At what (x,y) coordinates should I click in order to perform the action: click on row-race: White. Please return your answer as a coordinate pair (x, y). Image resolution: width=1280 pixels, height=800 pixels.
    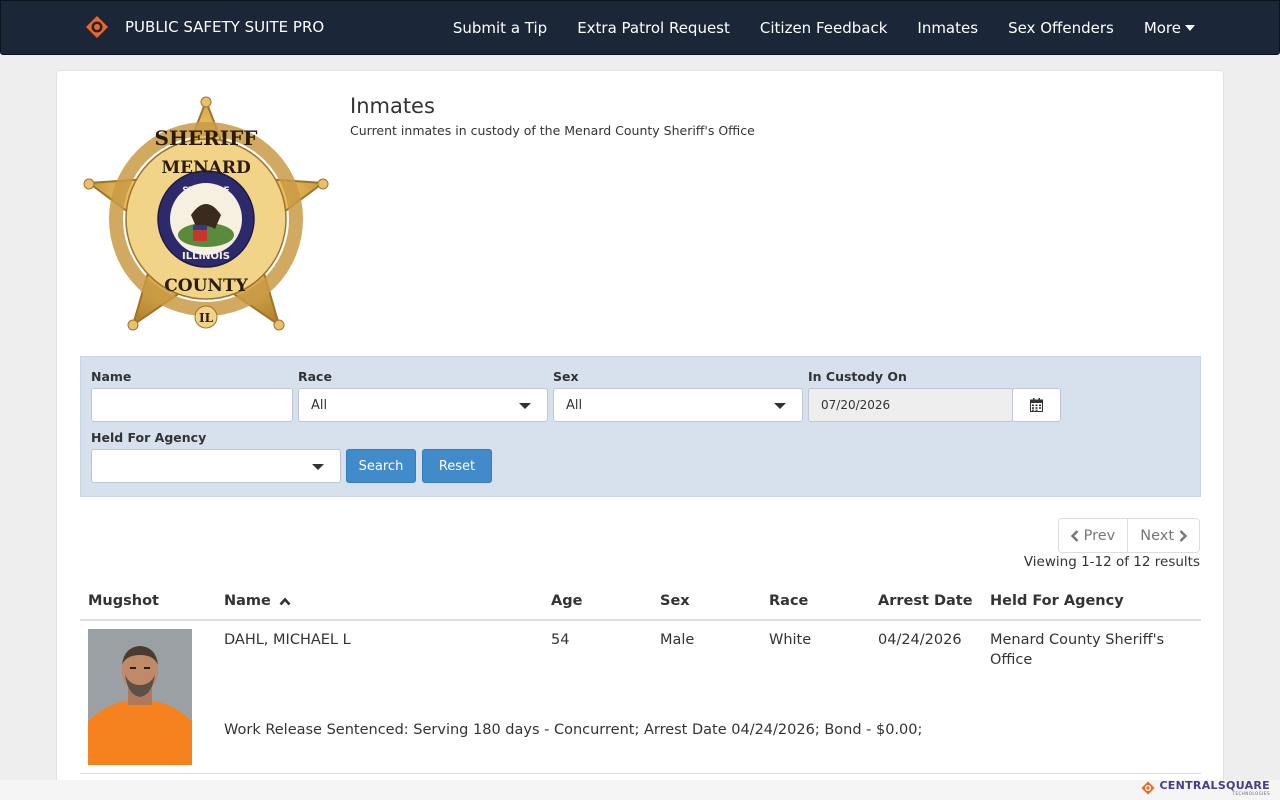
    Looking at the image, I should click on (790, 640).